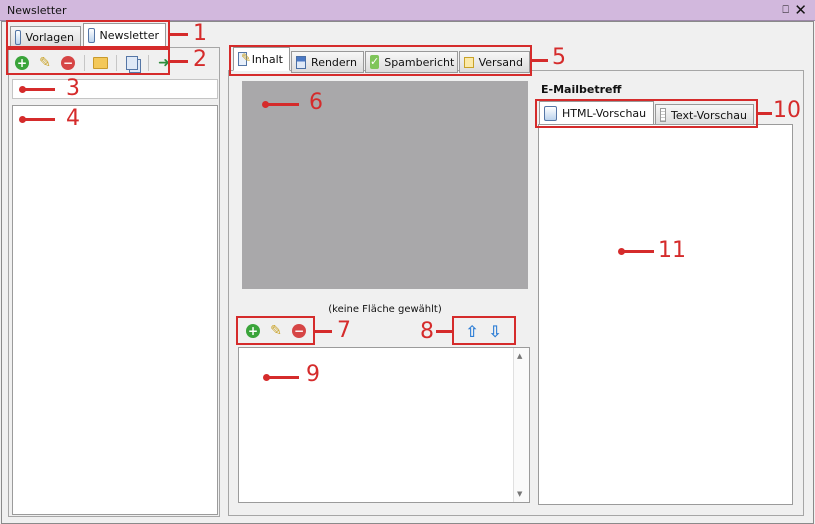 The width and height of the screenshot is (815, 524). I want to click on add-button: +, so click(22, 63).